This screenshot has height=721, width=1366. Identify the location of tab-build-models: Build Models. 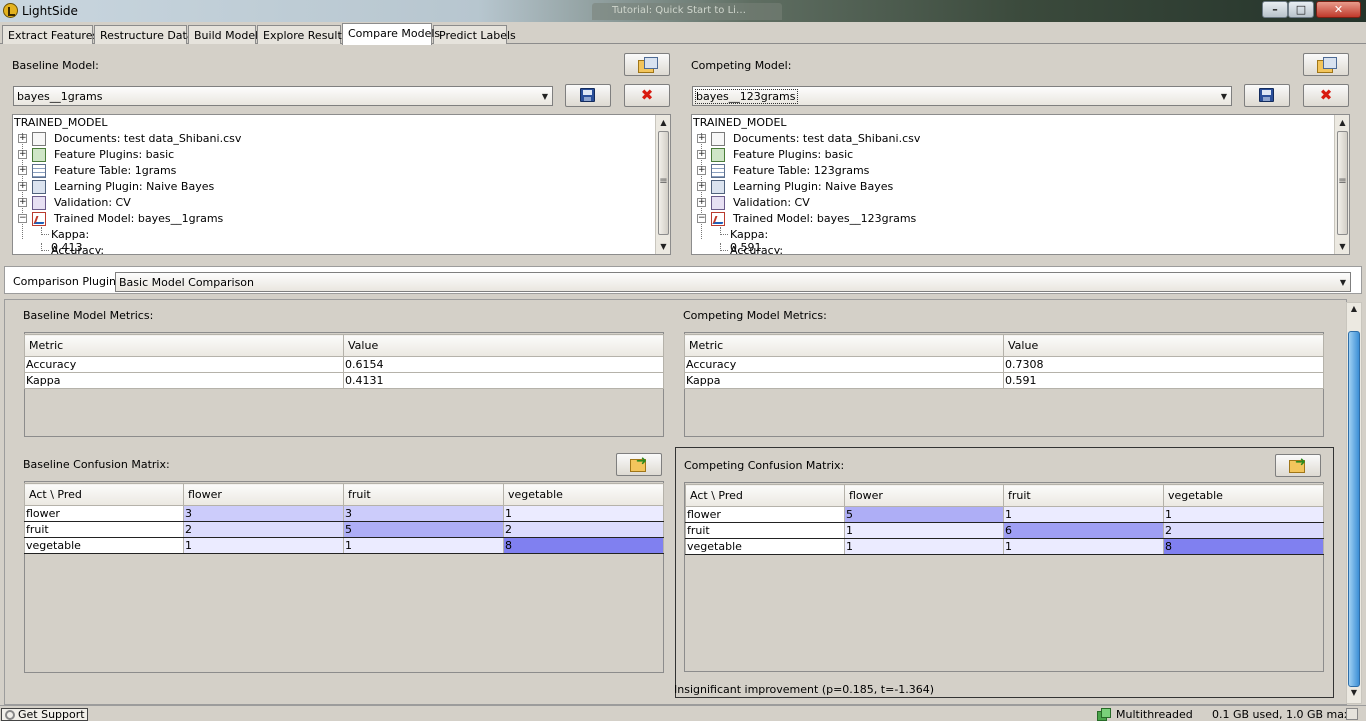
(226, 34).